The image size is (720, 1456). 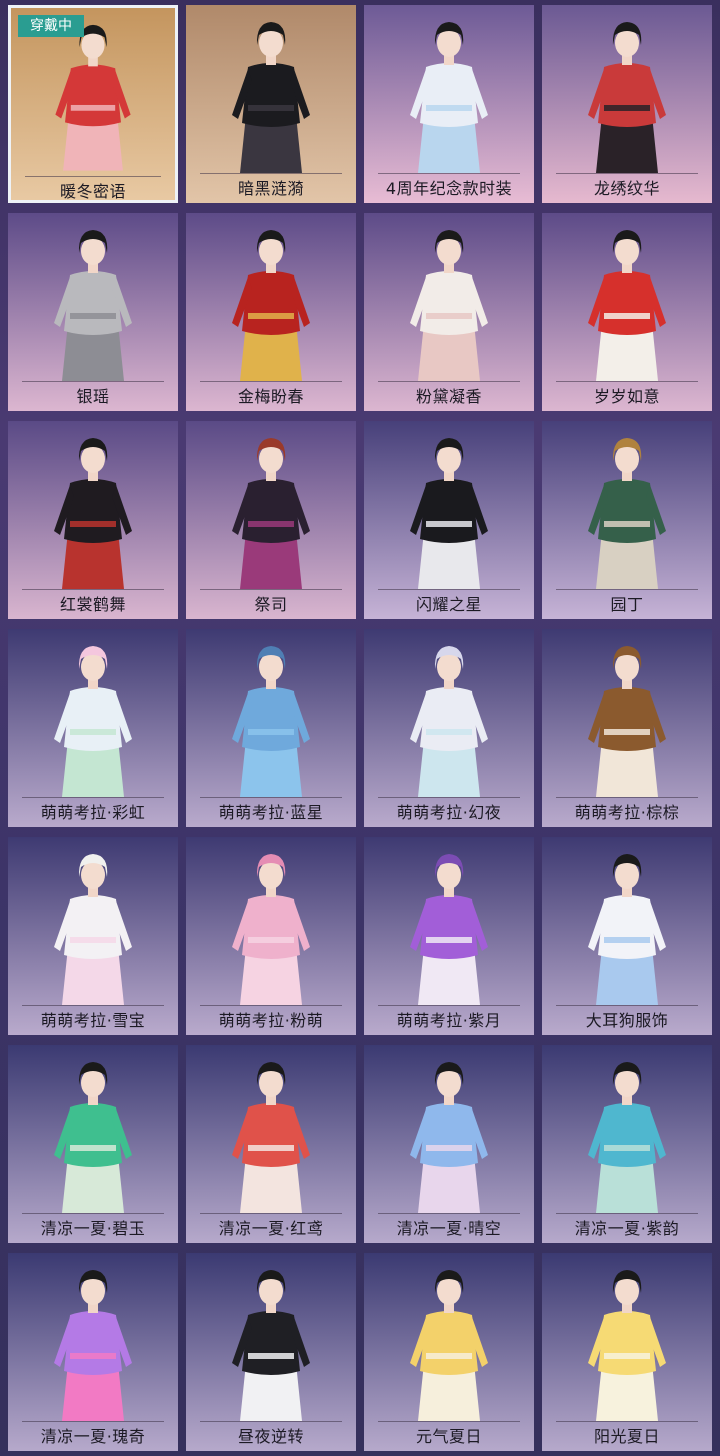 What do you see at coordinates (270, 1436) in the screenshot?
I see `outfit-name: 昼夜逆转` at bounding box center [270, 1436].